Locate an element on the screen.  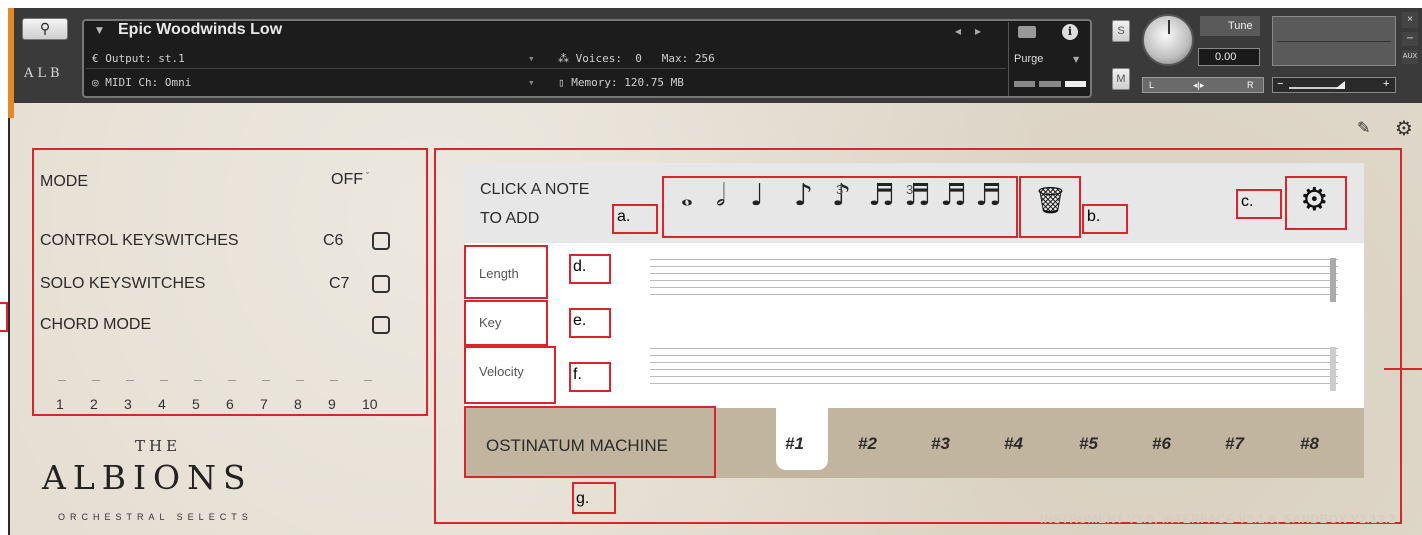
ostinatum-settings-gear-icon: ⚙ is located at coordinates (1314, 199).